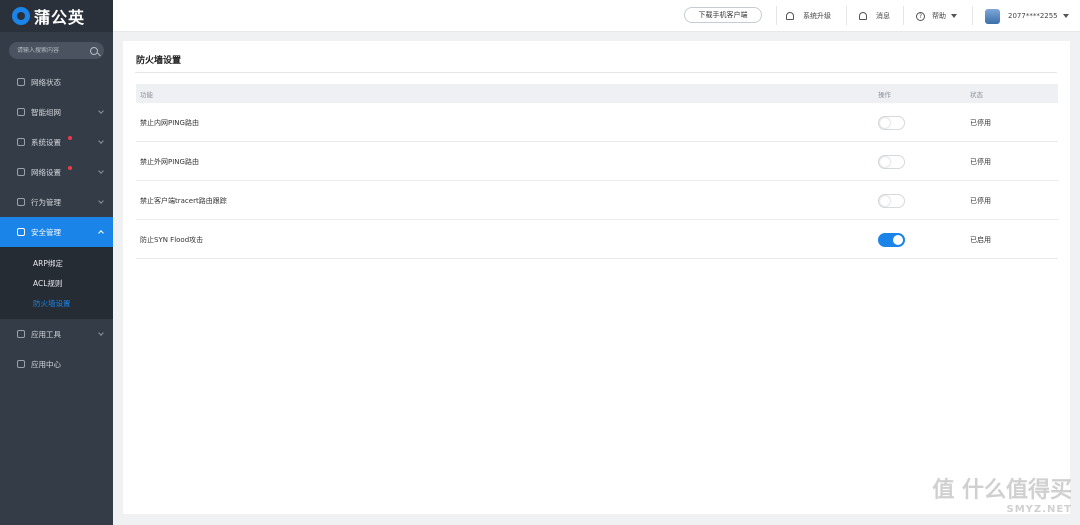 This screenshot has height=525, width=1080. What do you see at coordinates (183, 201) in the screenshot?
I see `rule-label: 禁止客户端tracert路由跟踪` at bounding box center [183, 201].